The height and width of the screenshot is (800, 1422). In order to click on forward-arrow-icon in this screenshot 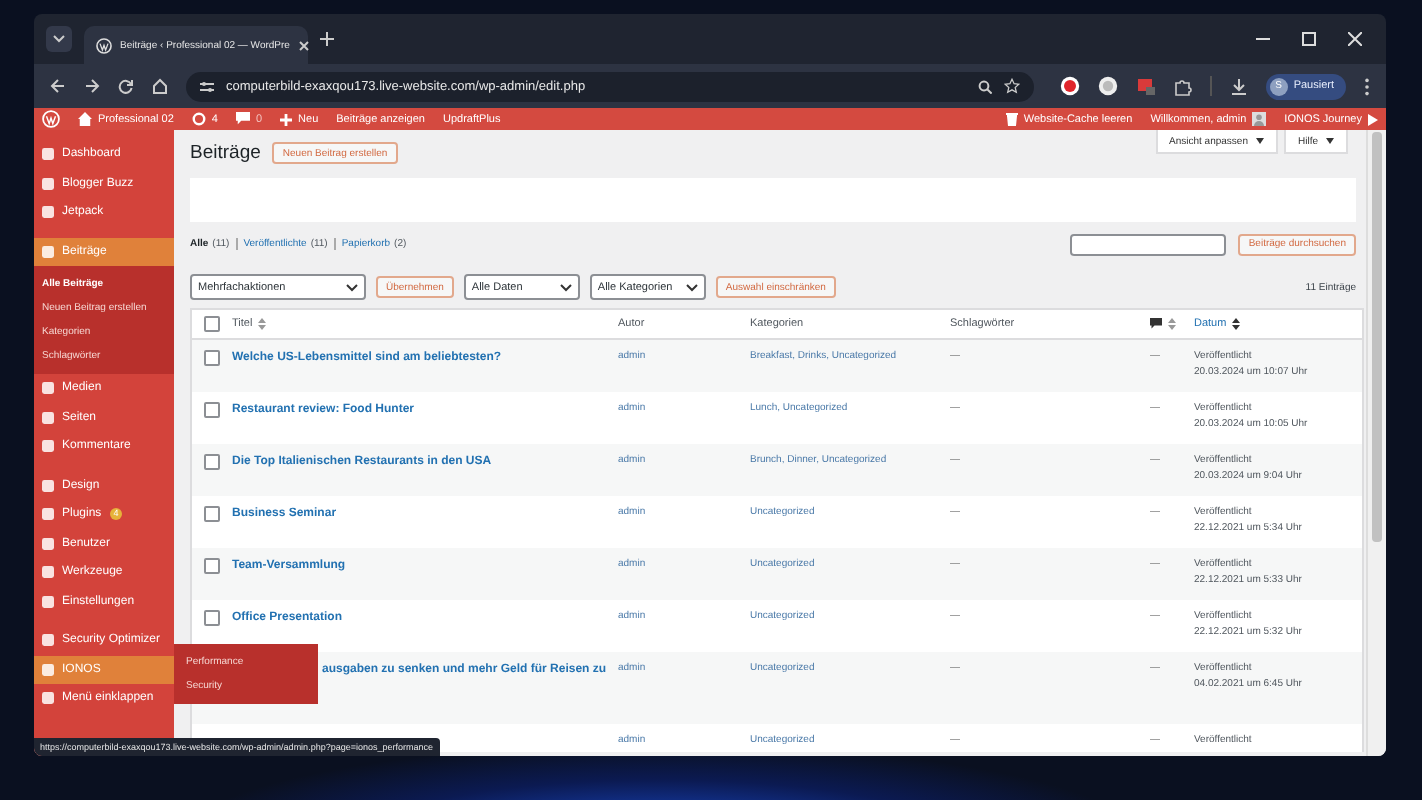, I will do `click(92, 86)`.